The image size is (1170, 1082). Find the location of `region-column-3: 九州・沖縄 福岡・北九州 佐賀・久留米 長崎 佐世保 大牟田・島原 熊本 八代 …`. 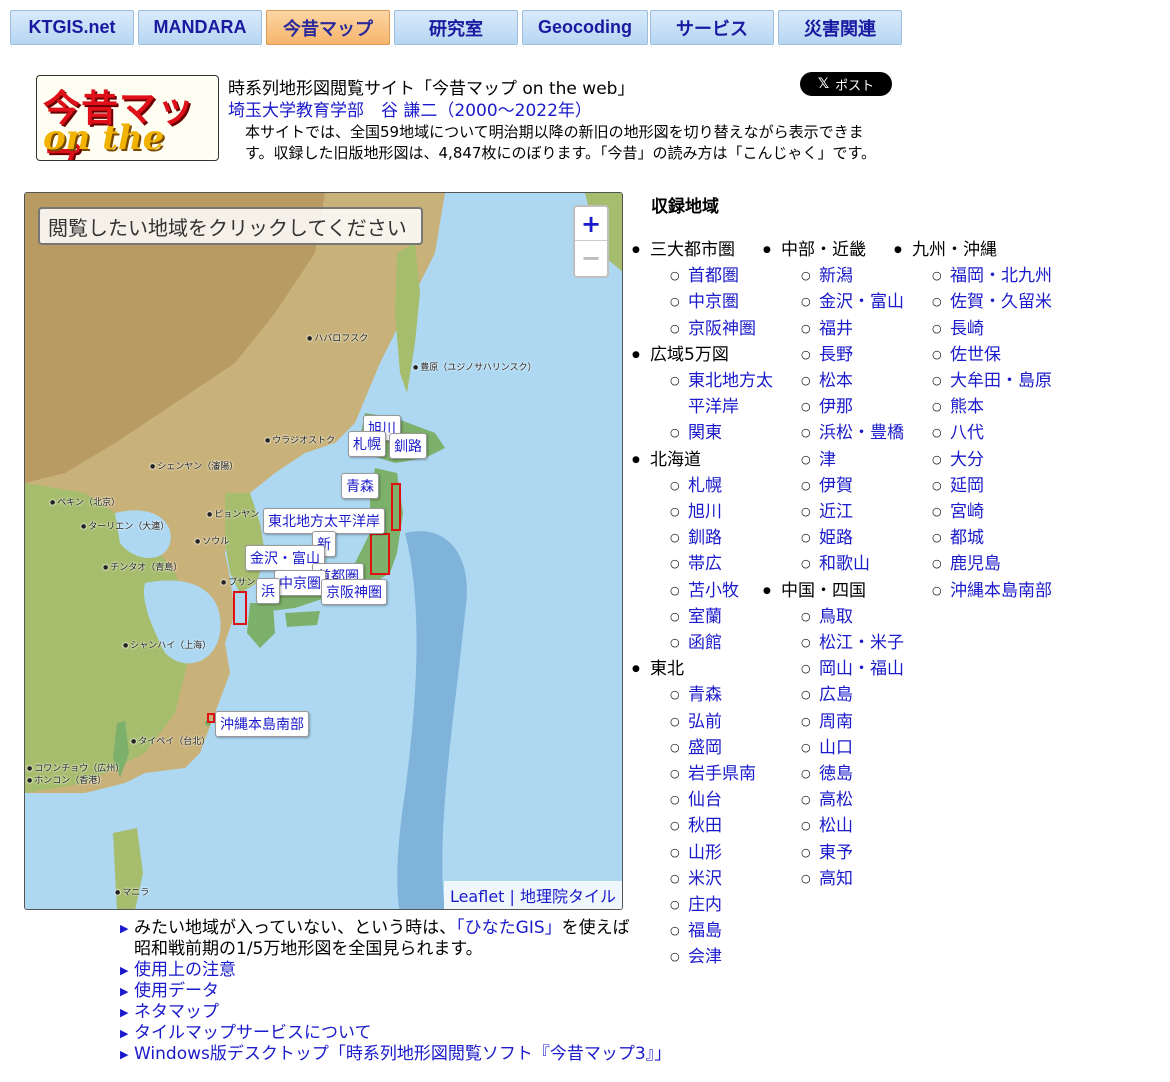

region-column-3: 九州・沖縄 福岡・北九州 佐賀・久留米 長崎 佐世保 大牟田・島原 熊本 八代 … is located at coordinates (973, 420).